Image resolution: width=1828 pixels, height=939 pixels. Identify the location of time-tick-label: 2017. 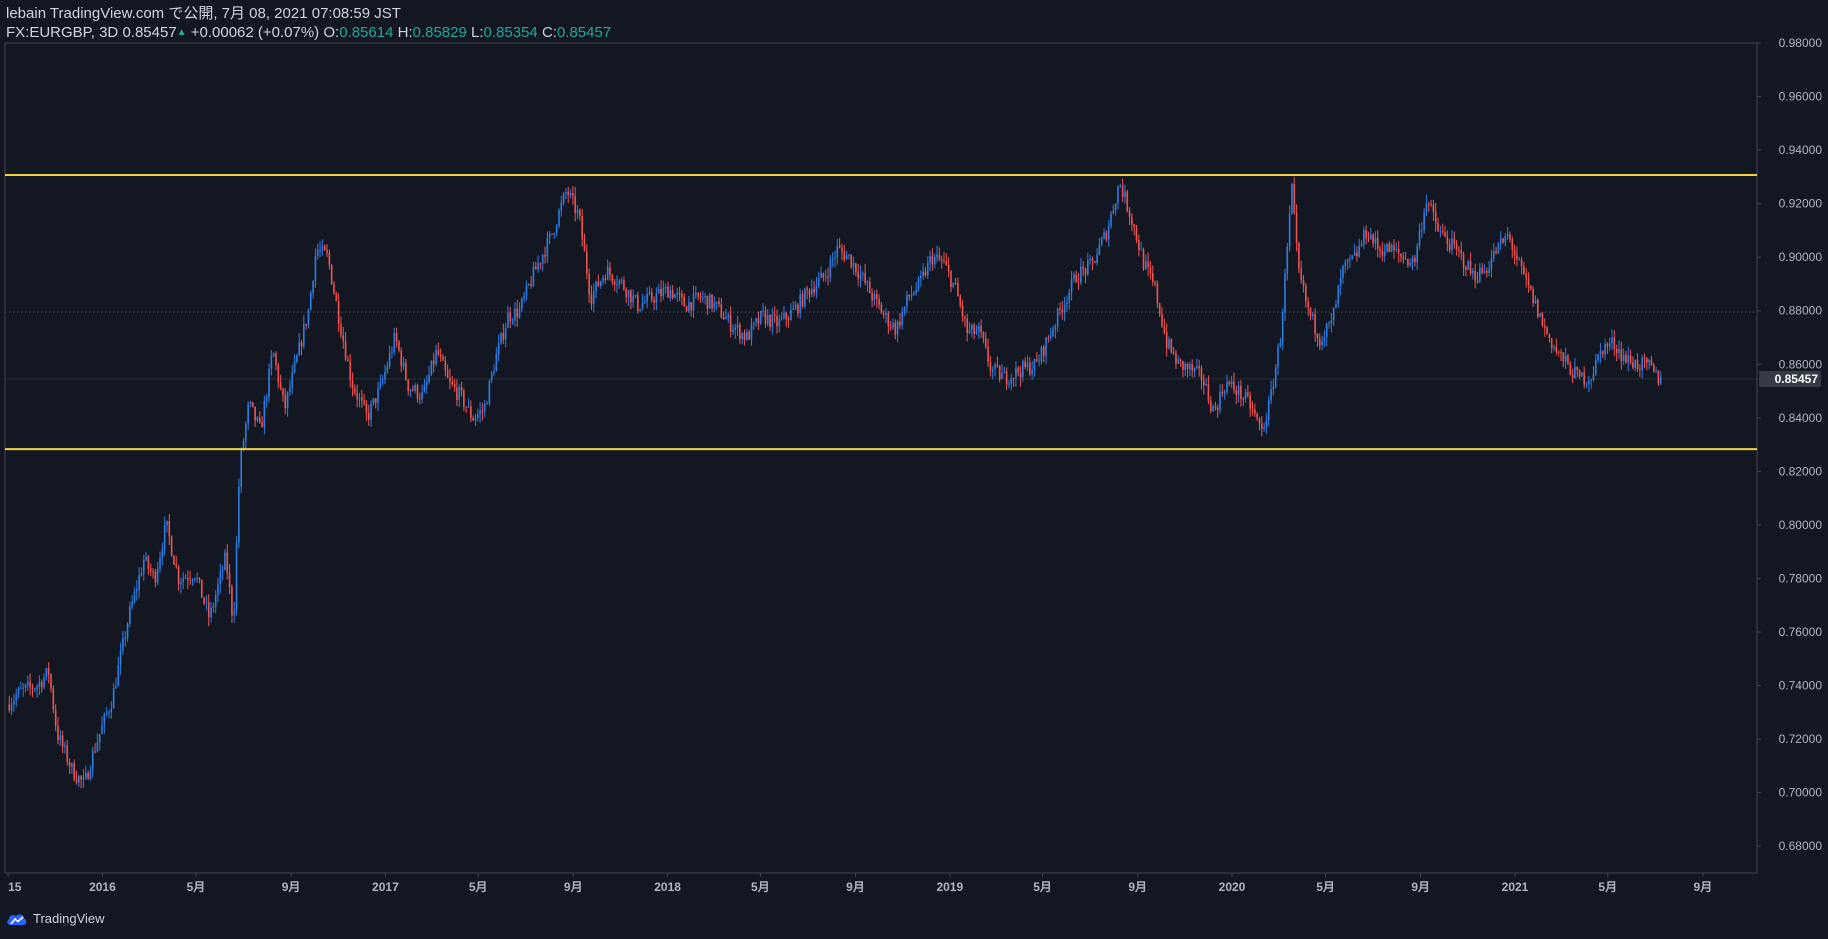
(385, 887).